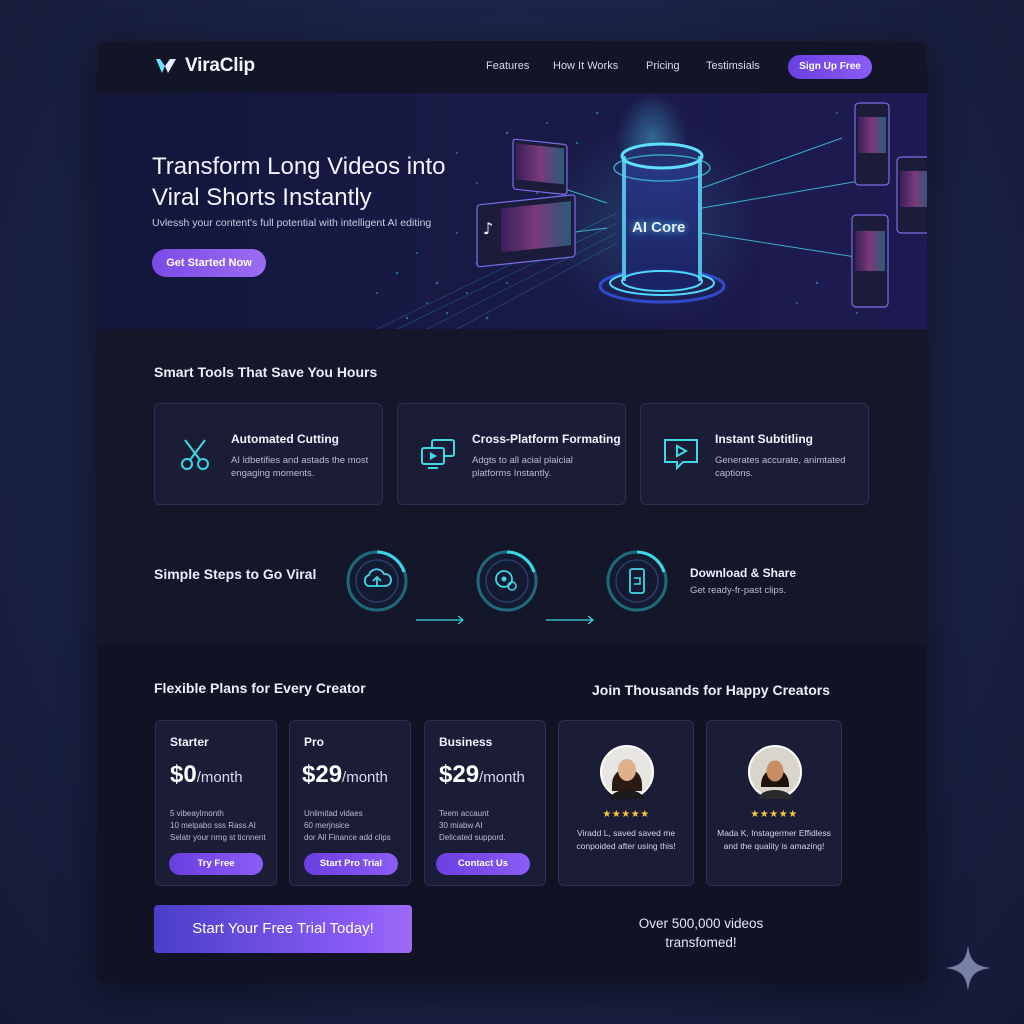  Describe the element at coordinates (507, 581) in the screenshot. I see `ai-process-icon` at that location.